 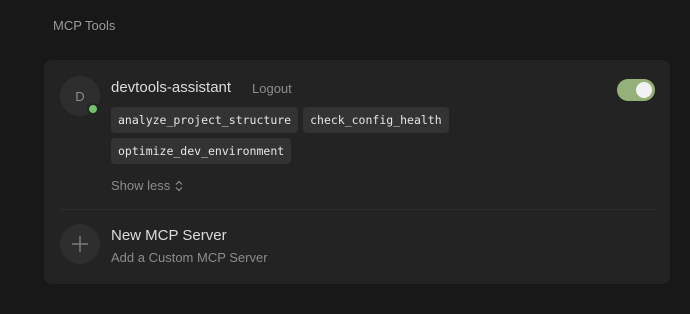 I want to click on tool-chip: analyze_project_structure, so click(x=205, y=120).